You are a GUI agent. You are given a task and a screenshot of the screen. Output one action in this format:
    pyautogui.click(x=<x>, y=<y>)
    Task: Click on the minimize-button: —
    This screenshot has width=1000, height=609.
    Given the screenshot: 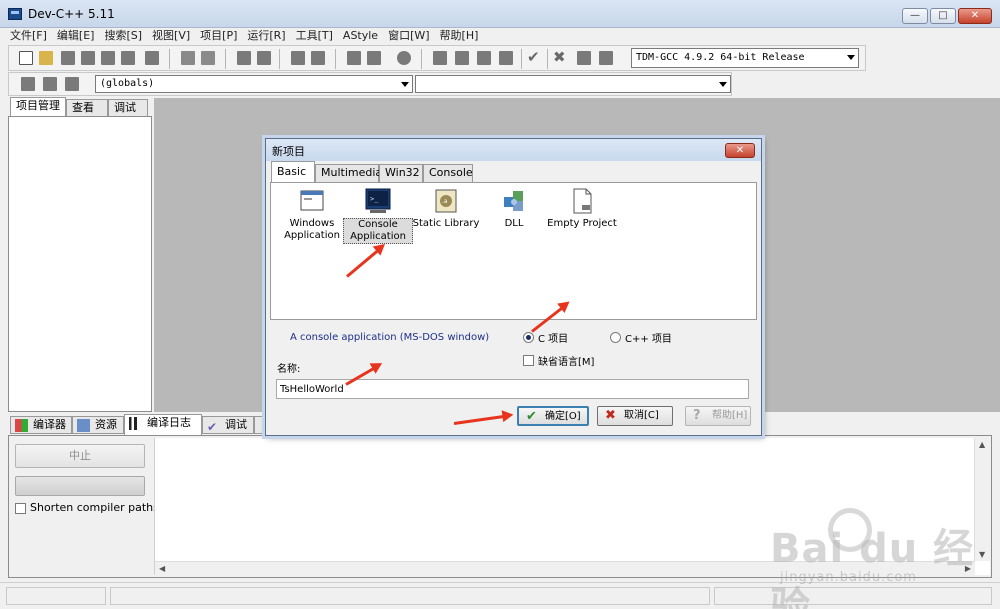 What is the action you would take?
    pyautogui.click(x=915, y=16)
    